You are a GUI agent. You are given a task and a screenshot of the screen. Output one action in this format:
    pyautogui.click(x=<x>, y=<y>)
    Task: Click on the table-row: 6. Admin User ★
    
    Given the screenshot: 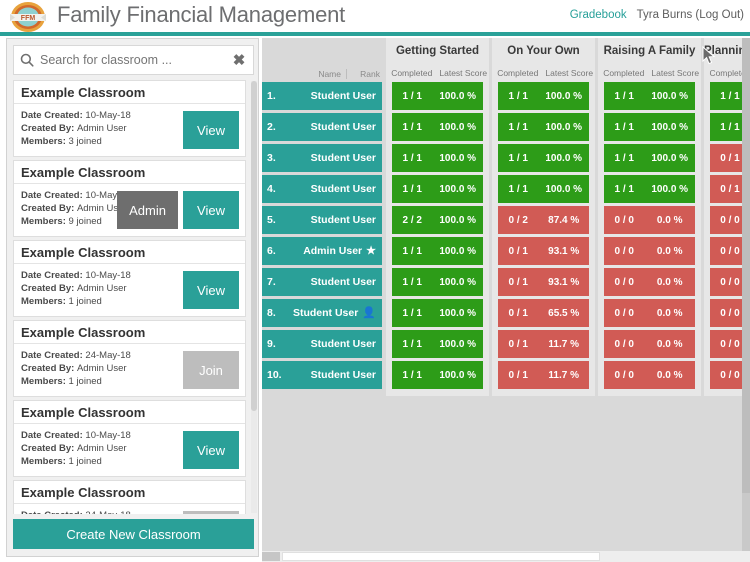 What is the action you would take?
    pyautogui.click(x=322, y=251)
    